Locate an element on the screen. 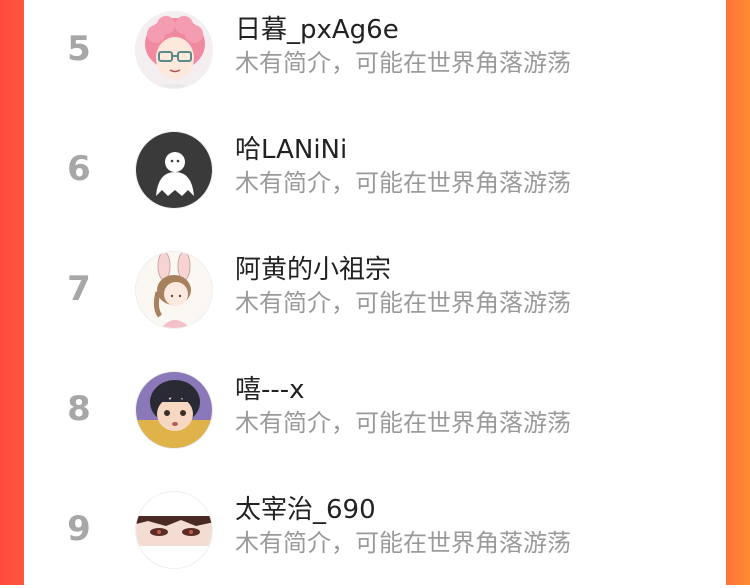 This screenshot has height=588, width=750. user-name: 太宰治_690 is located at coordinates (305, 510).